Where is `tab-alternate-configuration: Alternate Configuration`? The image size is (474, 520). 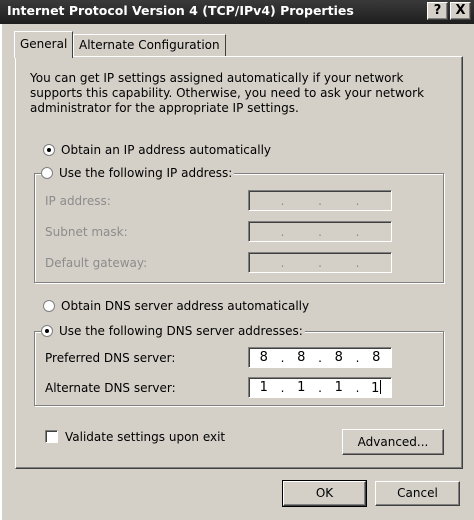 tab-alternate-configuration: Alternate Configuration is located at coordinates (149, 45).